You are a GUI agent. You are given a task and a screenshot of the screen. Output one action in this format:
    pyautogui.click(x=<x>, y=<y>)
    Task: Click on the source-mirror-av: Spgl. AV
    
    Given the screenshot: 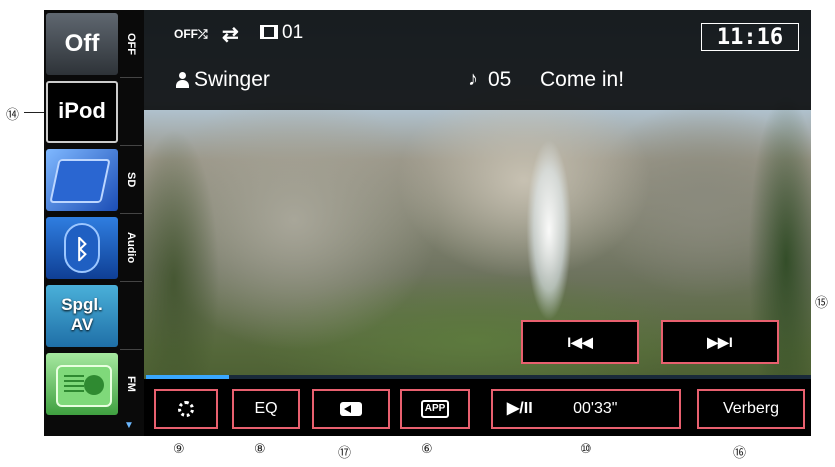 What is the action you would take?
    pyautogui.click(x=94, y=316)
    